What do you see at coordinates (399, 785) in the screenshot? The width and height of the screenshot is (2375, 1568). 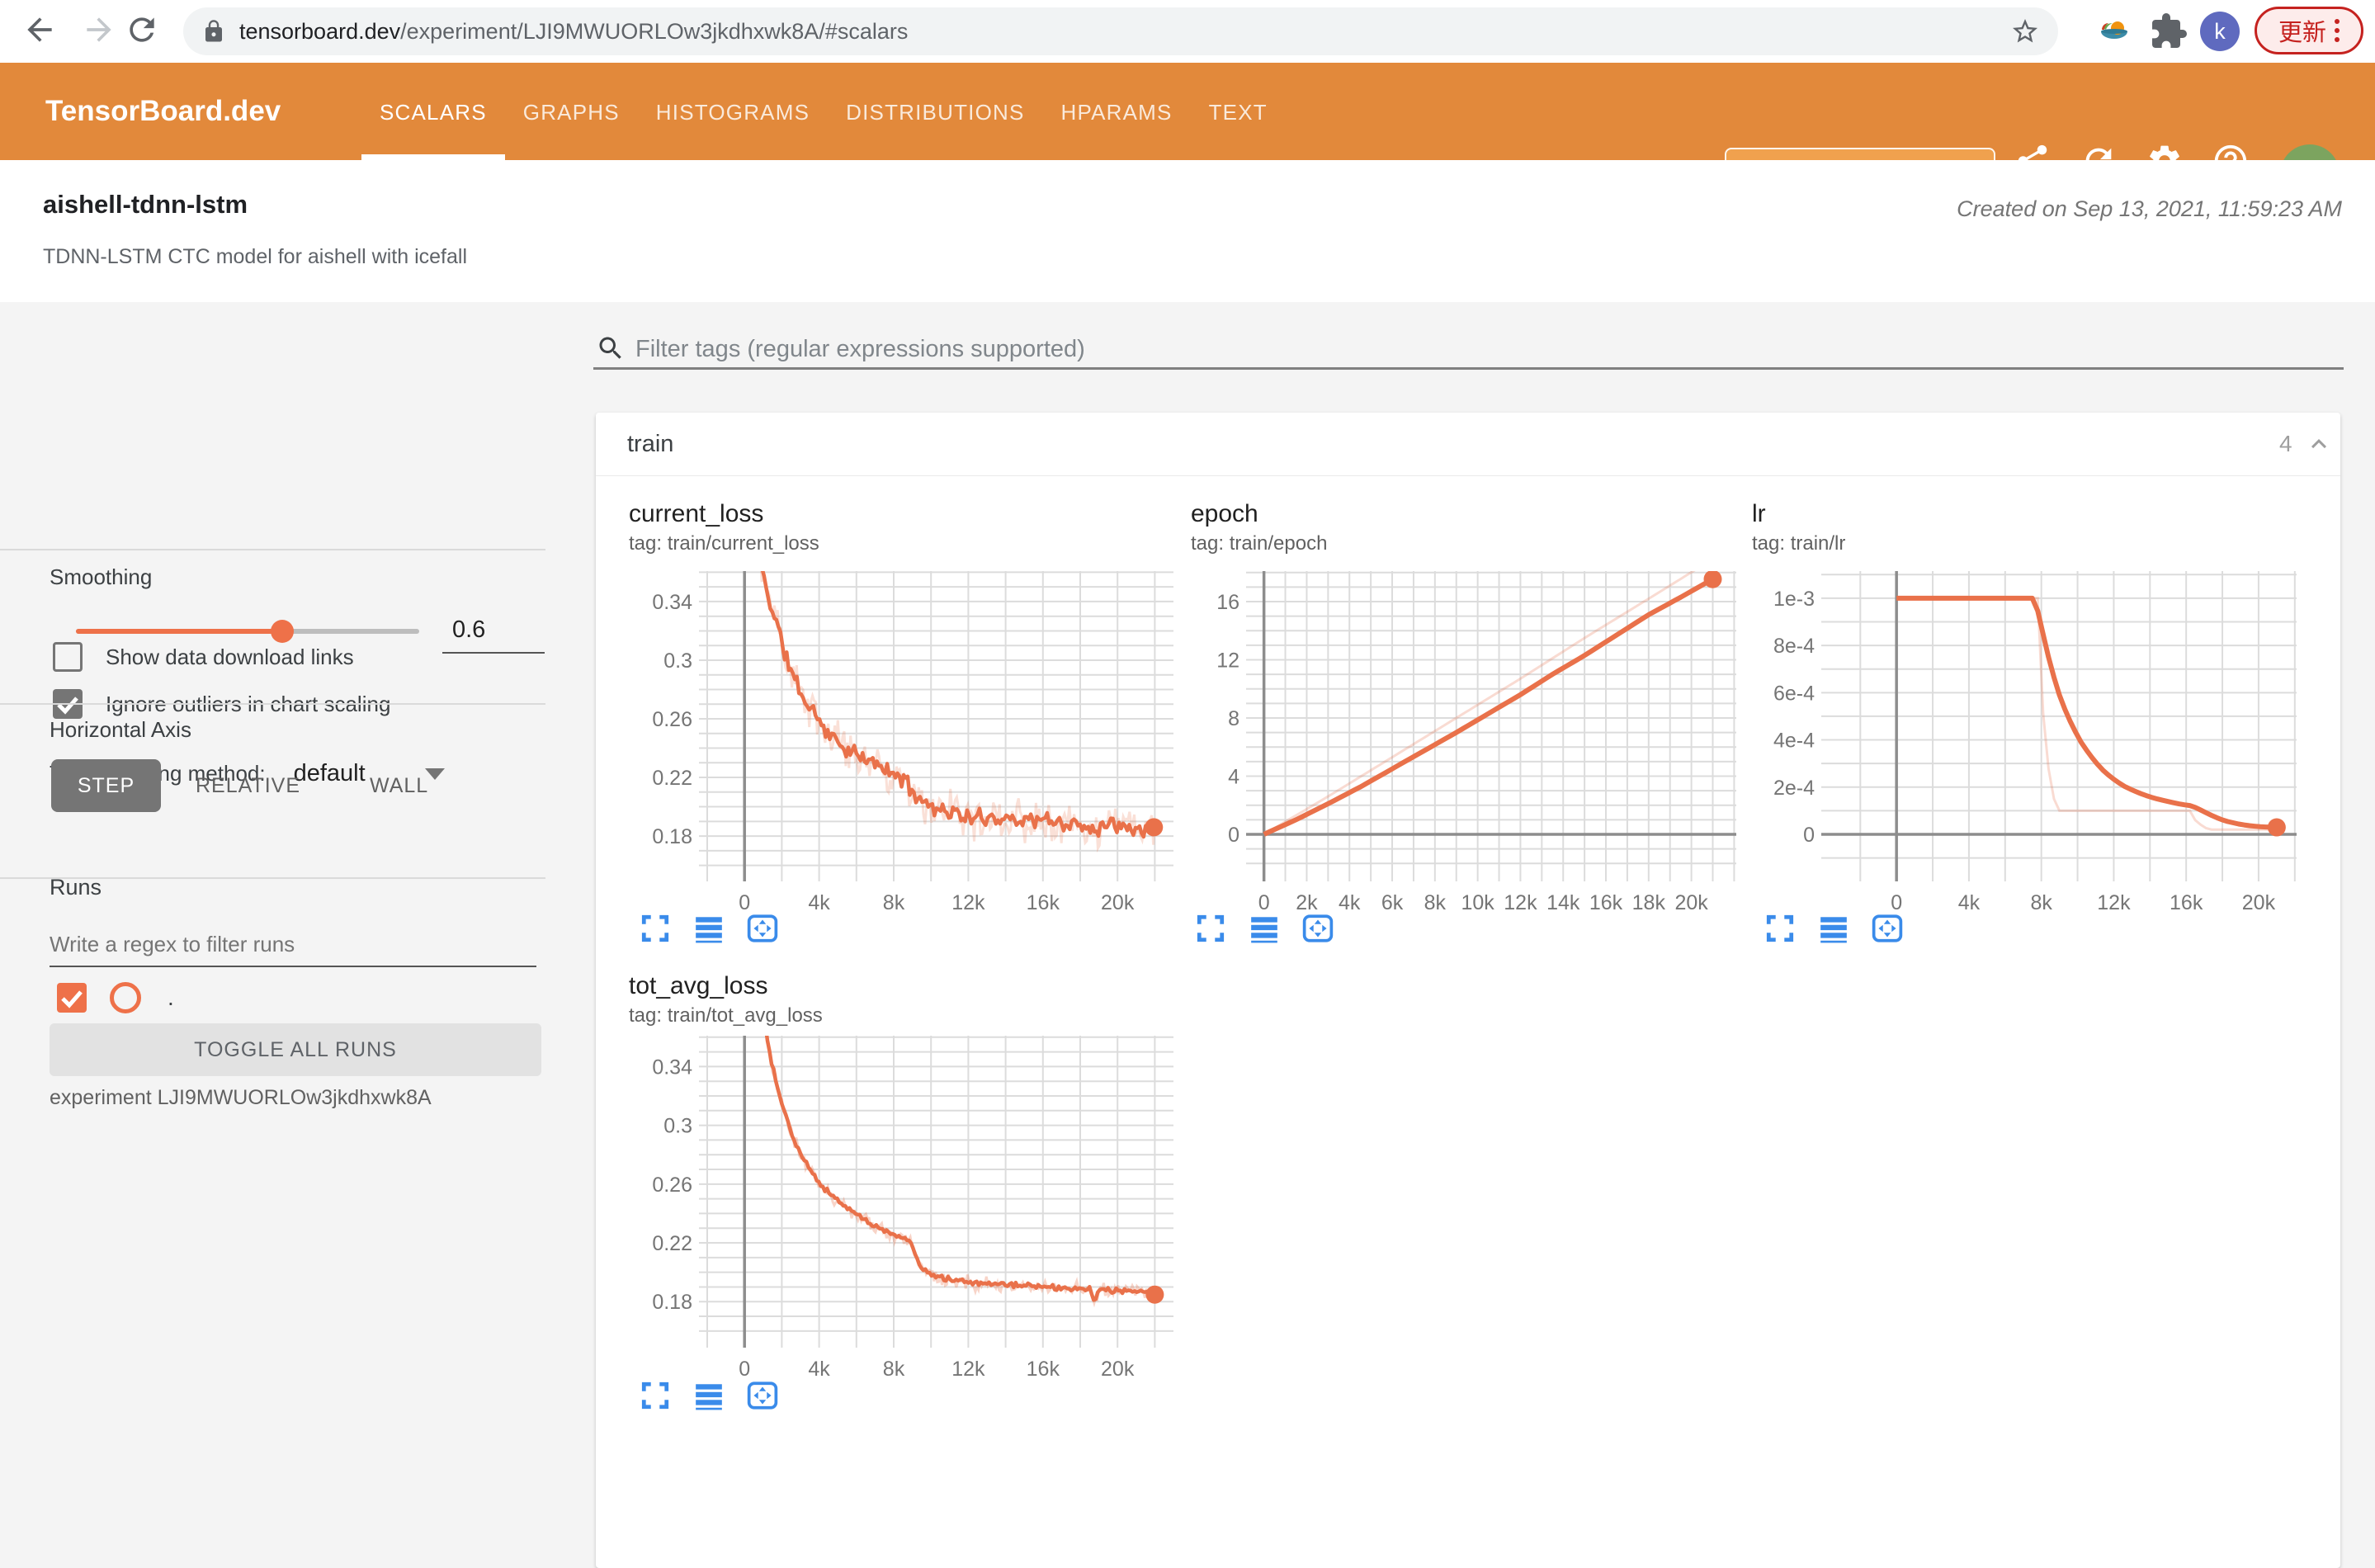 I see `axis-wall-button: WALL` at bounding box center [399, 785].